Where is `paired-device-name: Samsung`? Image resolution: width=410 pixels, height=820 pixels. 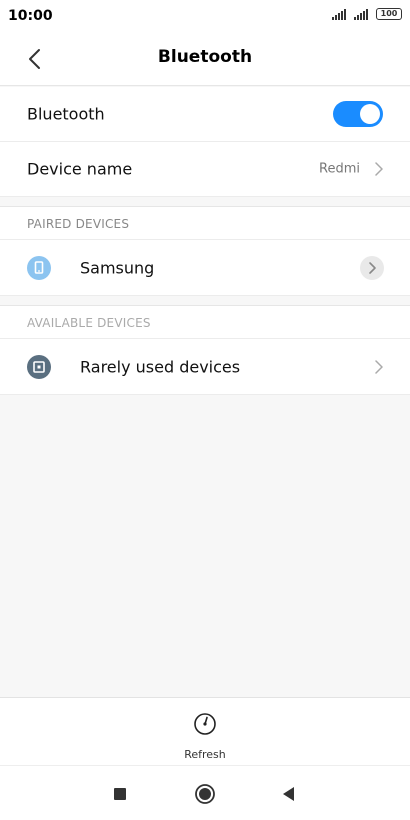 paired-device-name: Samsung is located at coordinates (117, 267).